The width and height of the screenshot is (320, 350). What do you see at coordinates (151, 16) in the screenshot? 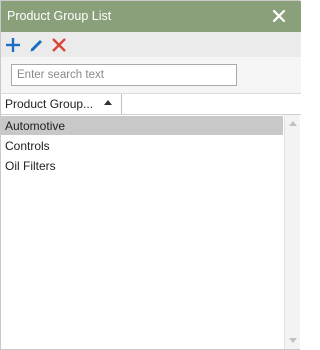
I see `title-bar: Product Group List` at bounding box center [151, 16].